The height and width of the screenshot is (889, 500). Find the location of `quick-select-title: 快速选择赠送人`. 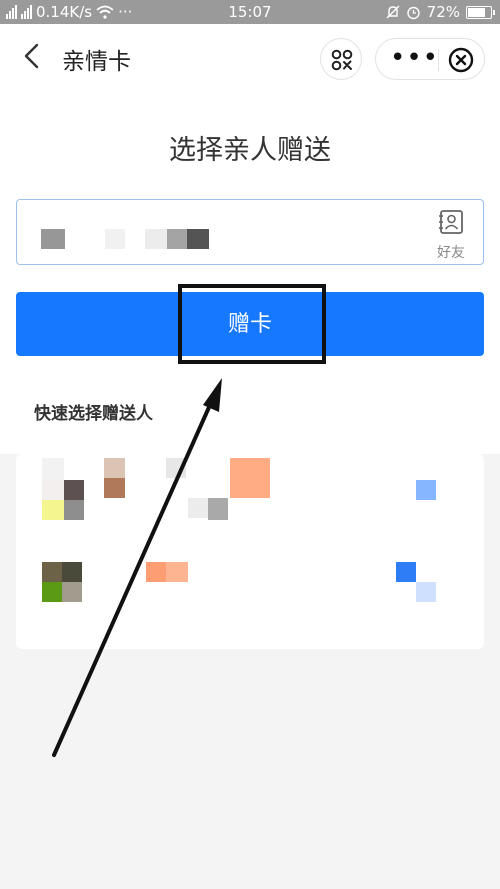

quick-select-title: 快速选择赠送人 is located at coordinates (93, 414).